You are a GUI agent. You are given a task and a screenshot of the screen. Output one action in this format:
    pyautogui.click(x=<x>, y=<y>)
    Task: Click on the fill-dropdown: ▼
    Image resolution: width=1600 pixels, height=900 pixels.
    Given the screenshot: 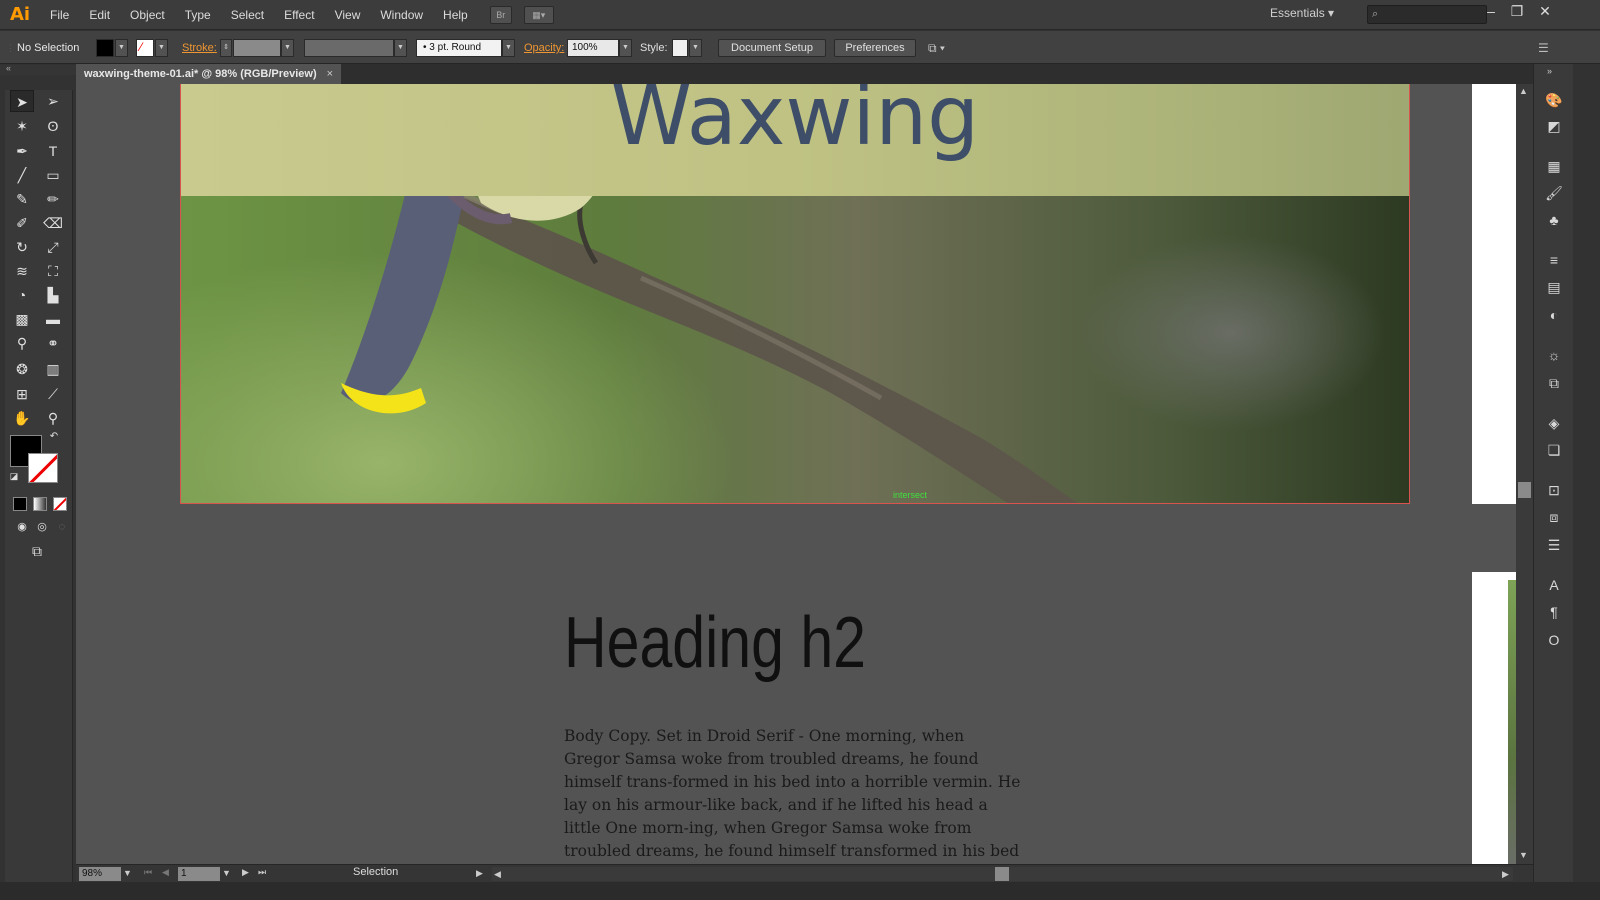 What is the action you would take?
    pyautogui.click(x=121, y=48)
    